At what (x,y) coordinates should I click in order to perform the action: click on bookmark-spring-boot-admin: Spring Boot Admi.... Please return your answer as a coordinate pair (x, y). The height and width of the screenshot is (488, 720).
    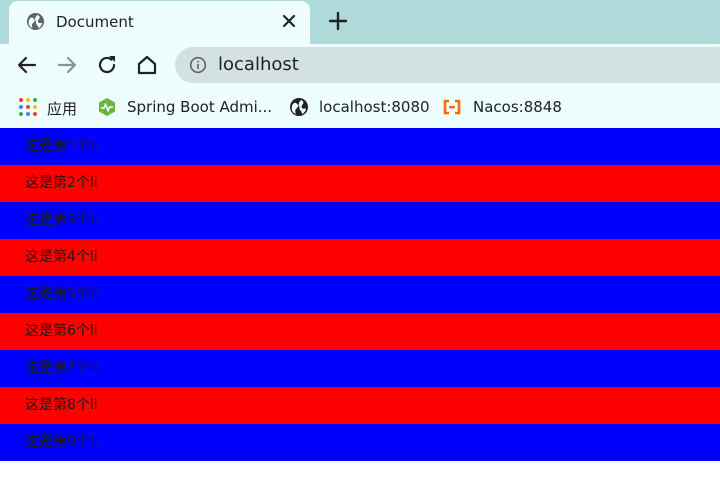
    Looking at the image, I should click on (187, 107).